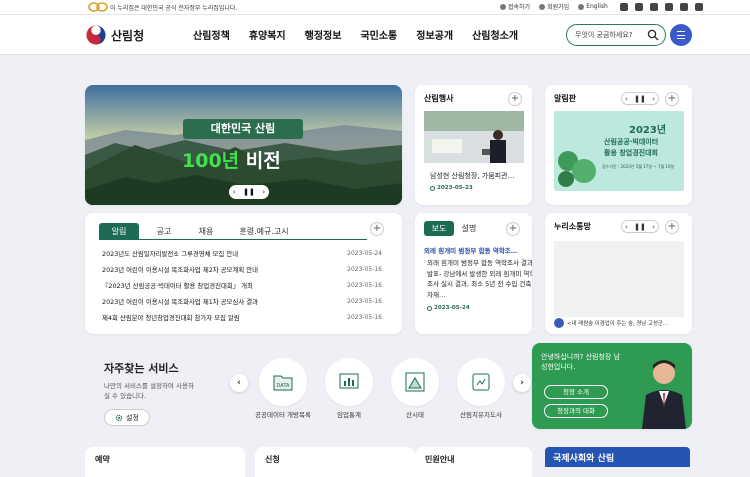 The width and height of the screenshot is (750, 477). Describe the element at coordinates (260, 161) in the screenshot. I see `hero-subtitle-white: 비전` at that location.